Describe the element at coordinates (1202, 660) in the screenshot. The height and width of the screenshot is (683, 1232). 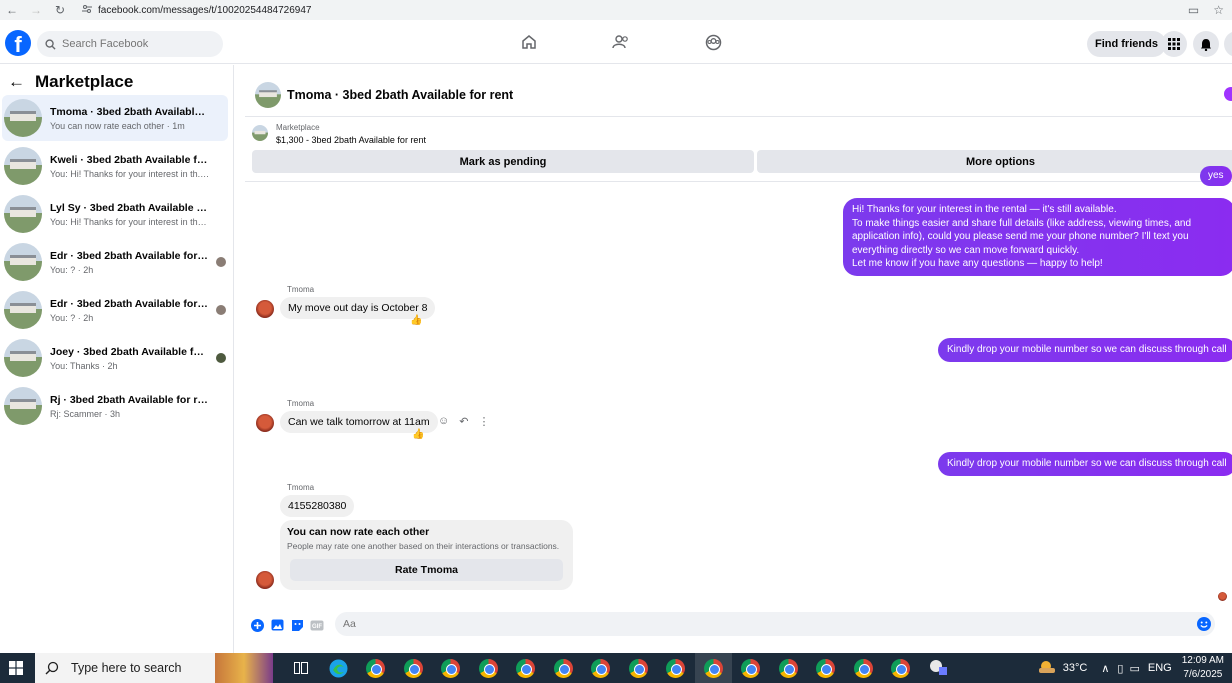
I see `clock-time: 12:09 AM` at that location.